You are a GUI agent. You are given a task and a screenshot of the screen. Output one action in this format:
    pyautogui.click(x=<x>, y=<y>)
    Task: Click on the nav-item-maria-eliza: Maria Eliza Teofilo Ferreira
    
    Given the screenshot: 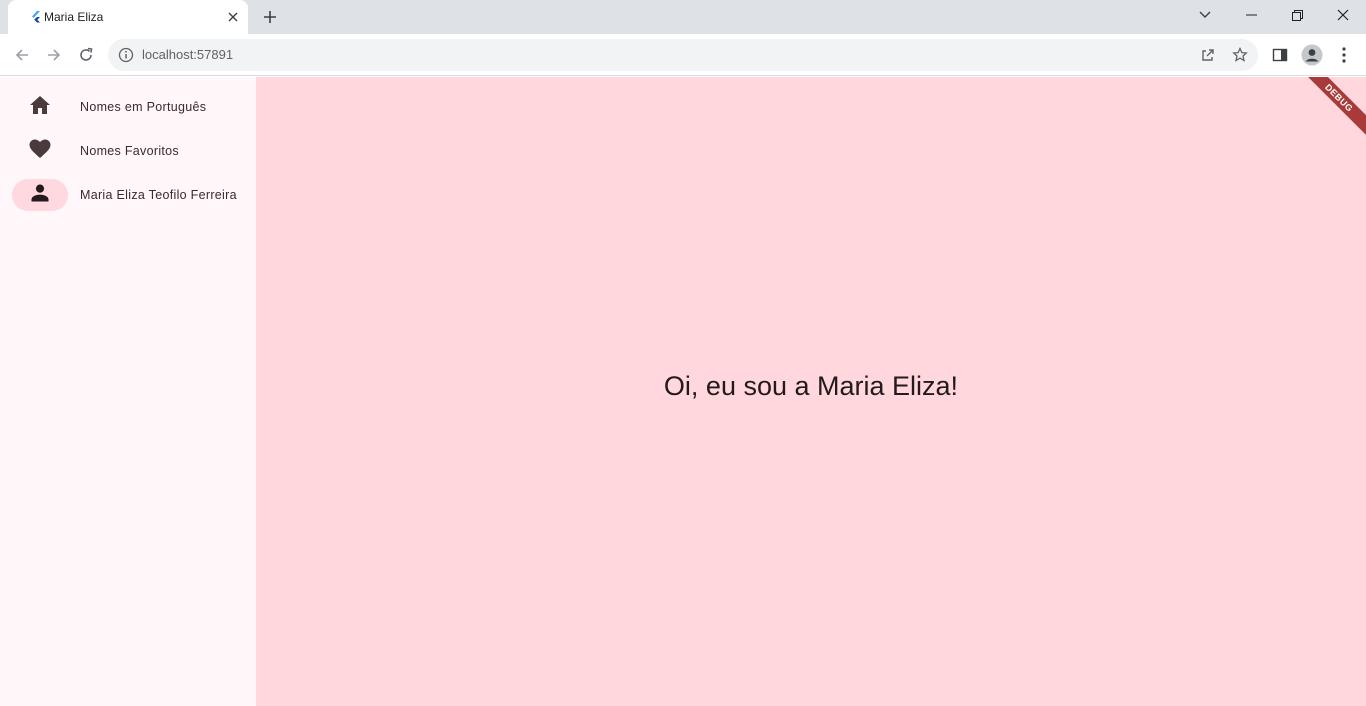 What is the action you would take?
    pyautogui.click(x=128, y=197)
    